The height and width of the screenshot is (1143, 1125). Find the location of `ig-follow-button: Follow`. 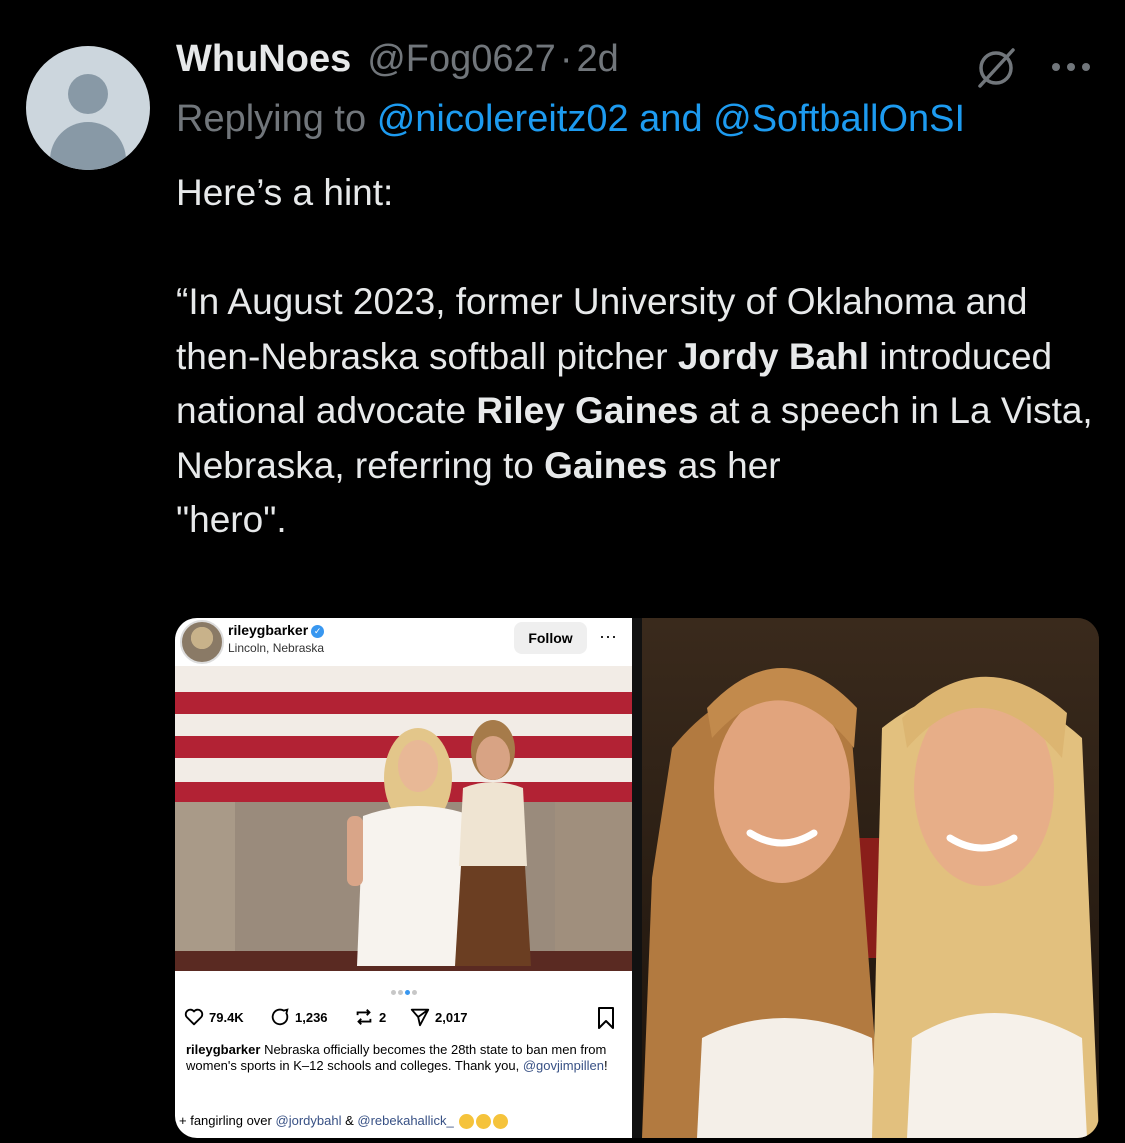

ig-follow-button: Follow is located at coordinates (550, 638).